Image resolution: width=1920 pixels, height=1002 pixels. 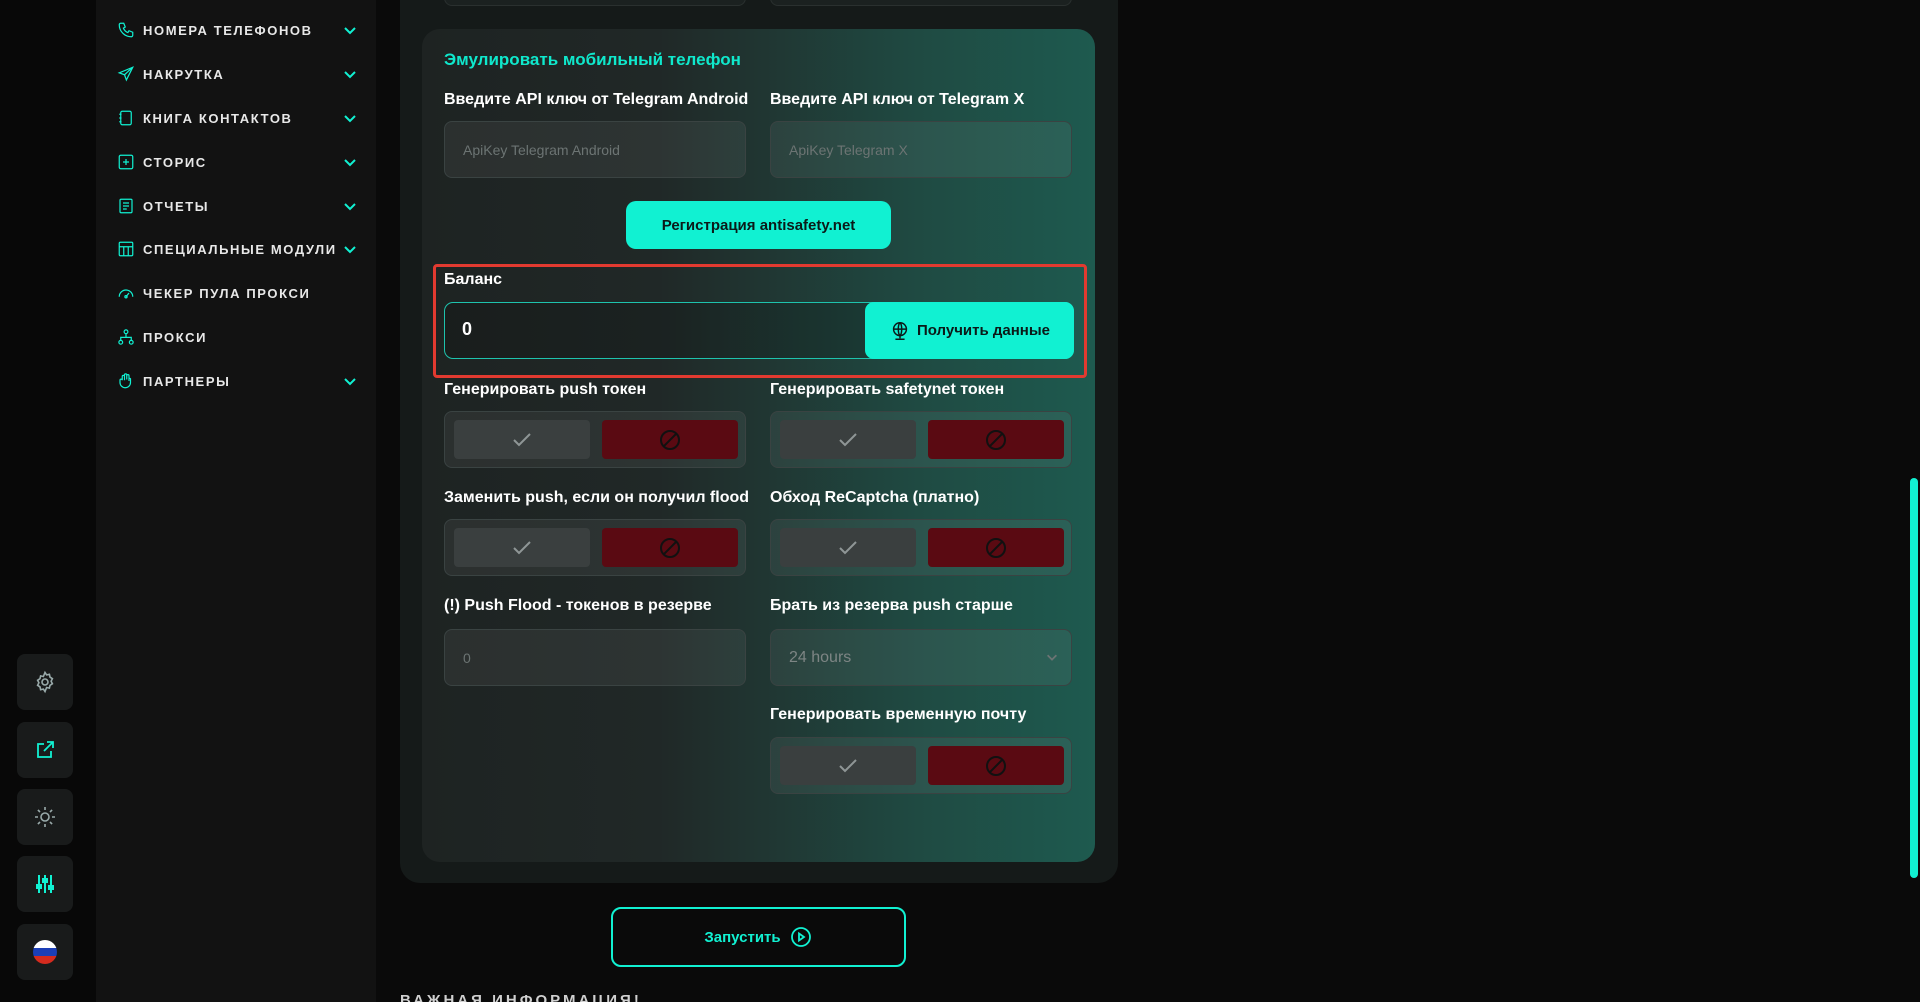 What do you see at coordinates (227, 293) in the screenshot?
I see `sidebar-item-label: ЧЕКЕР ПУЛА ПРОКСИ` at bounding box center [227, 293].